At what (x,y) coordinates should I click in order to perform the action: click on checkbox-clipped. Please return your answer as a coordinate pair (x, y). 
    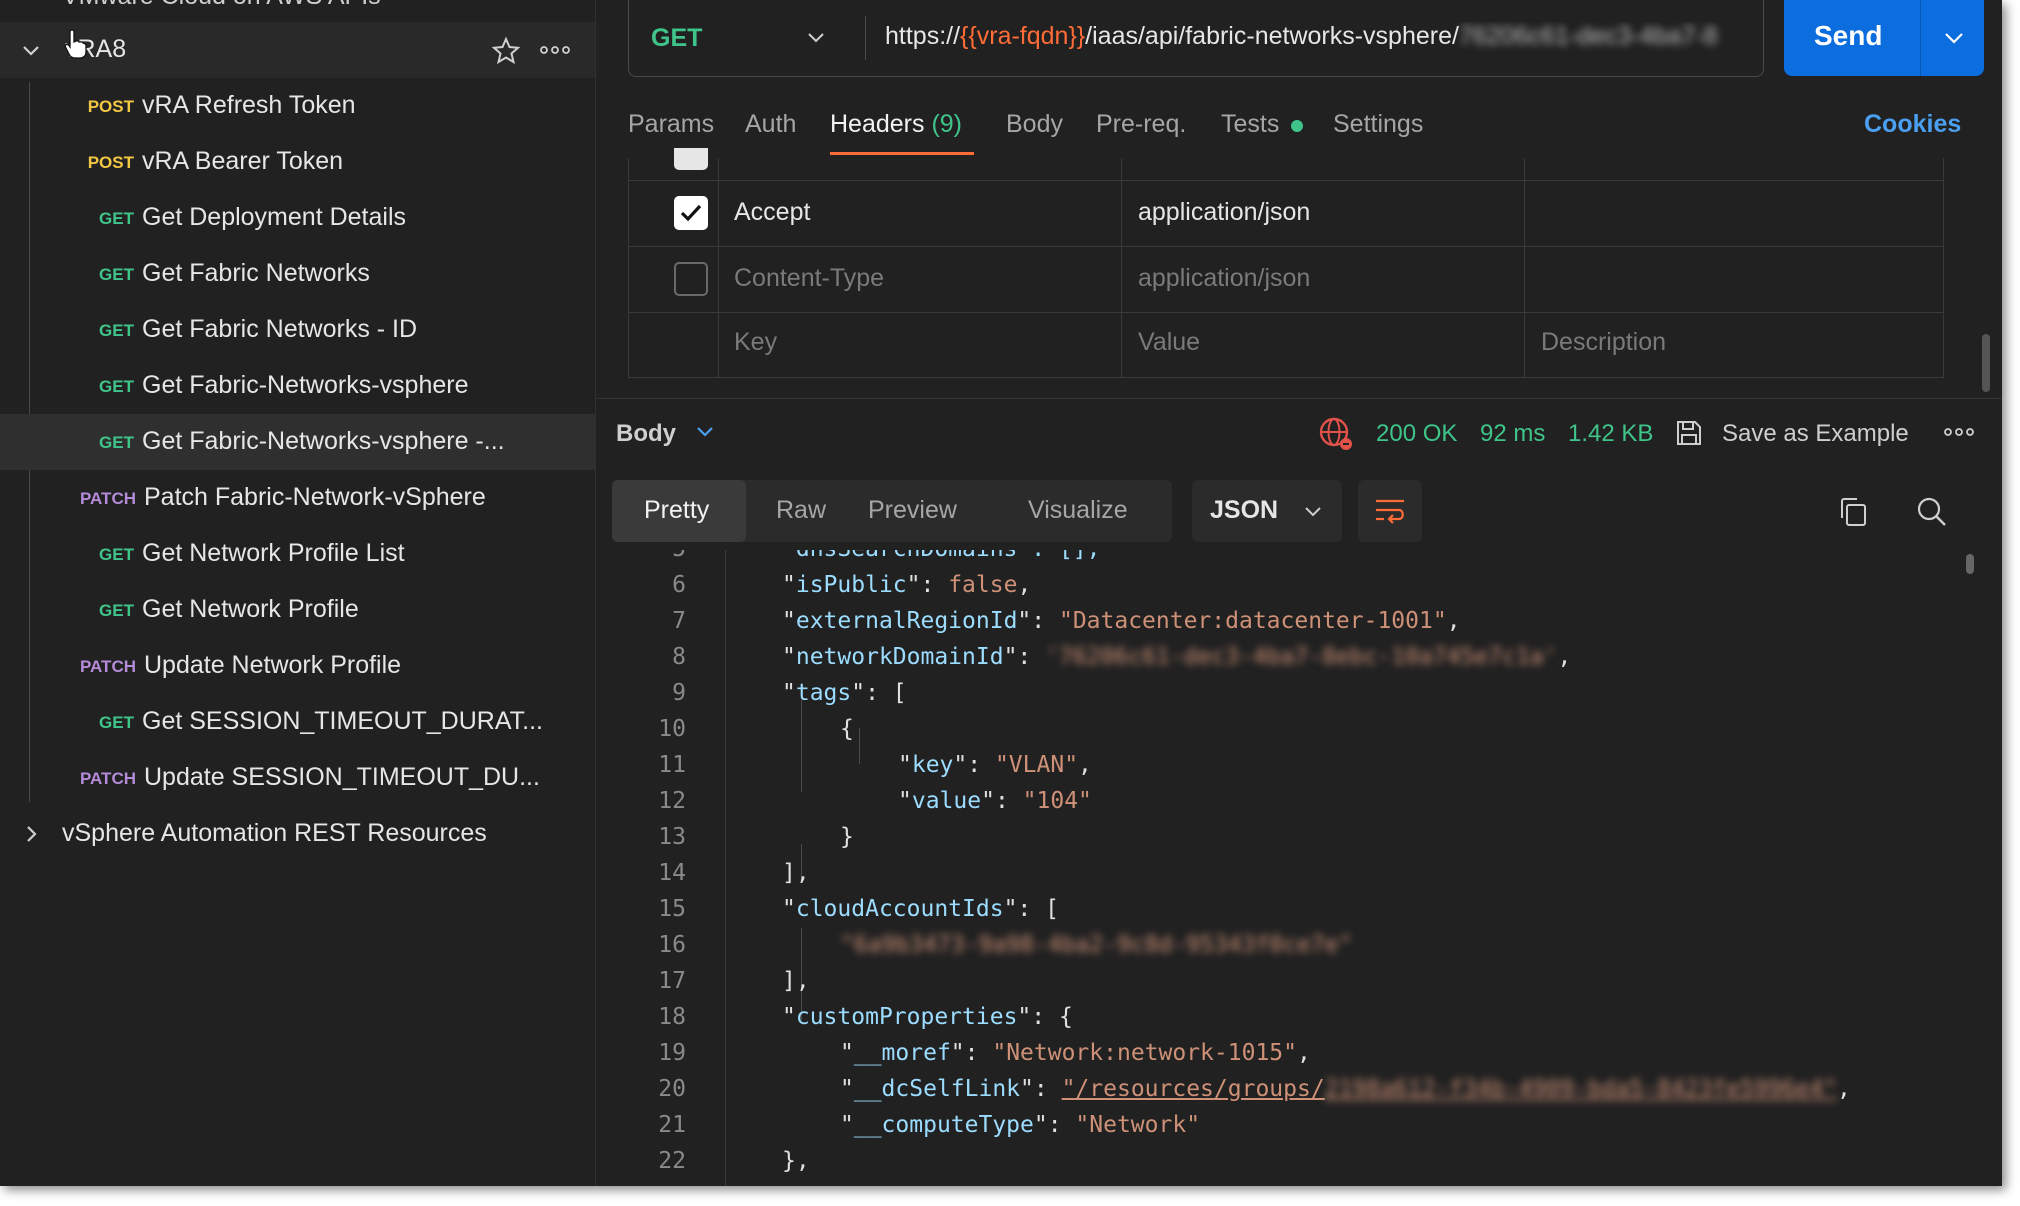
    Looking at the image, I should click on (691, 159).